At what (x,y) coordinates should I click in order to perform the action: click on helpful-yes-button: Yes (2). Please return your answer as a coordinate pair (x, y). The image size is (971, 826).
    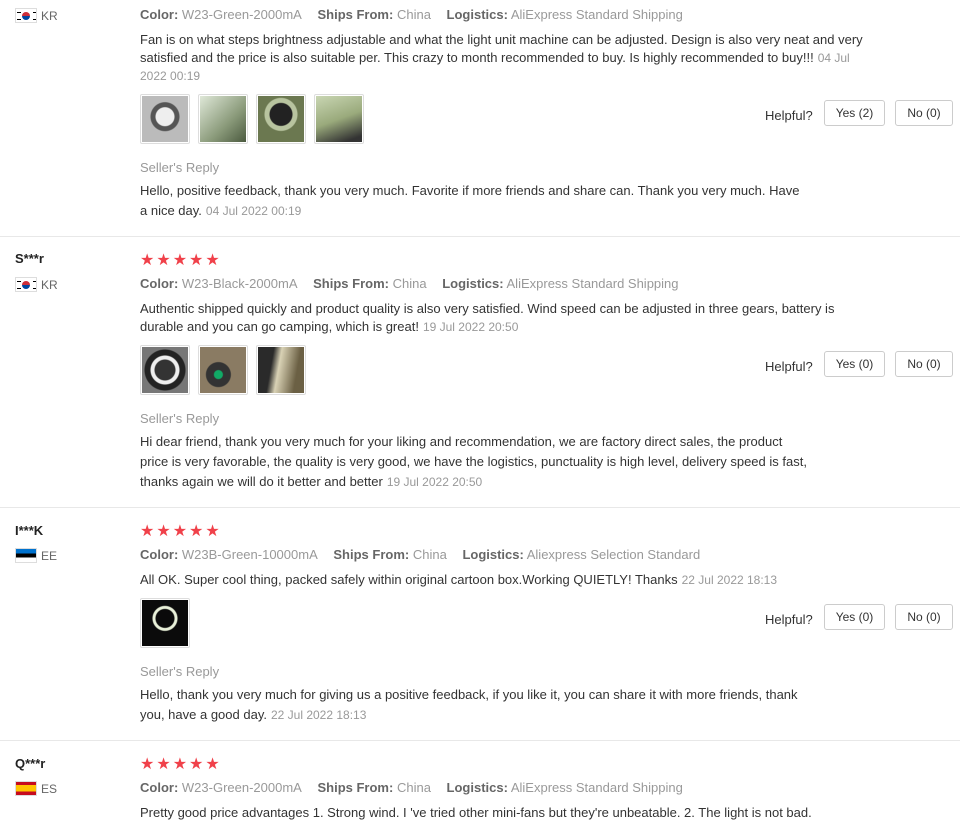
    Looking at the image, I should click on (854, 113).